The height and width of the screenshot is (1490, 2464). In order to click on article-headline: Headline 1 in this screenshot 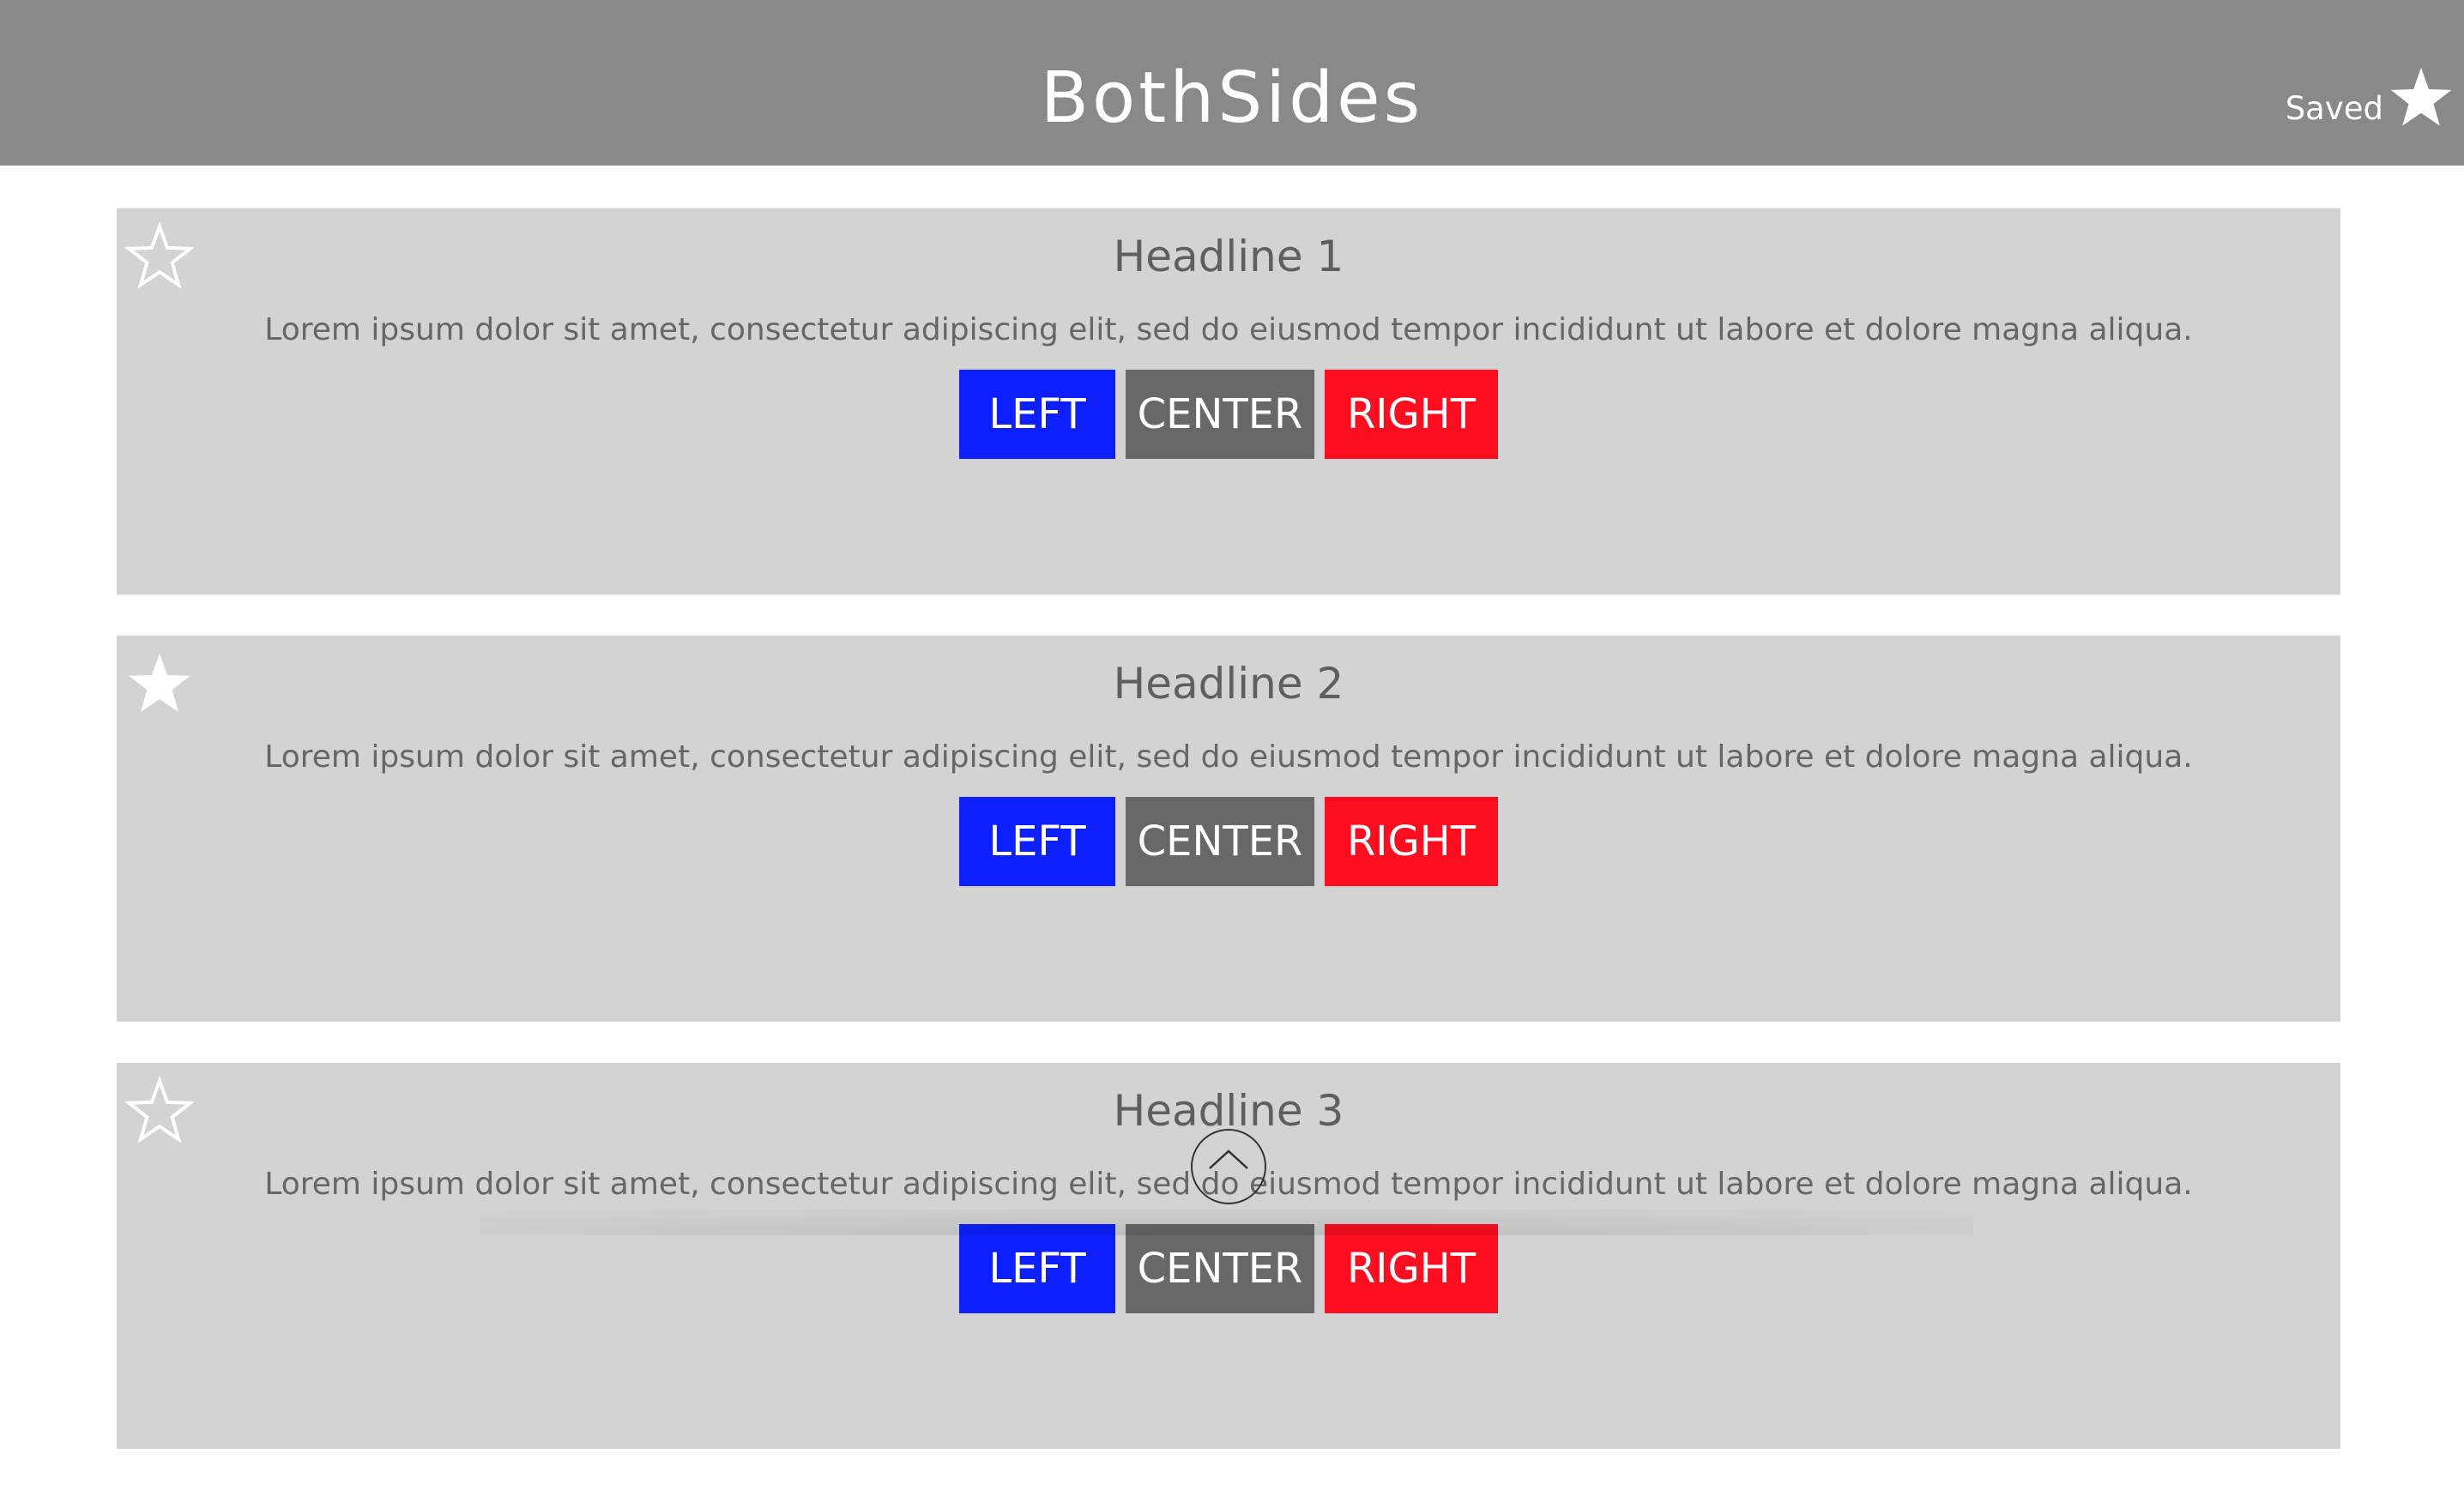, I will do `click(1228, 256)`.